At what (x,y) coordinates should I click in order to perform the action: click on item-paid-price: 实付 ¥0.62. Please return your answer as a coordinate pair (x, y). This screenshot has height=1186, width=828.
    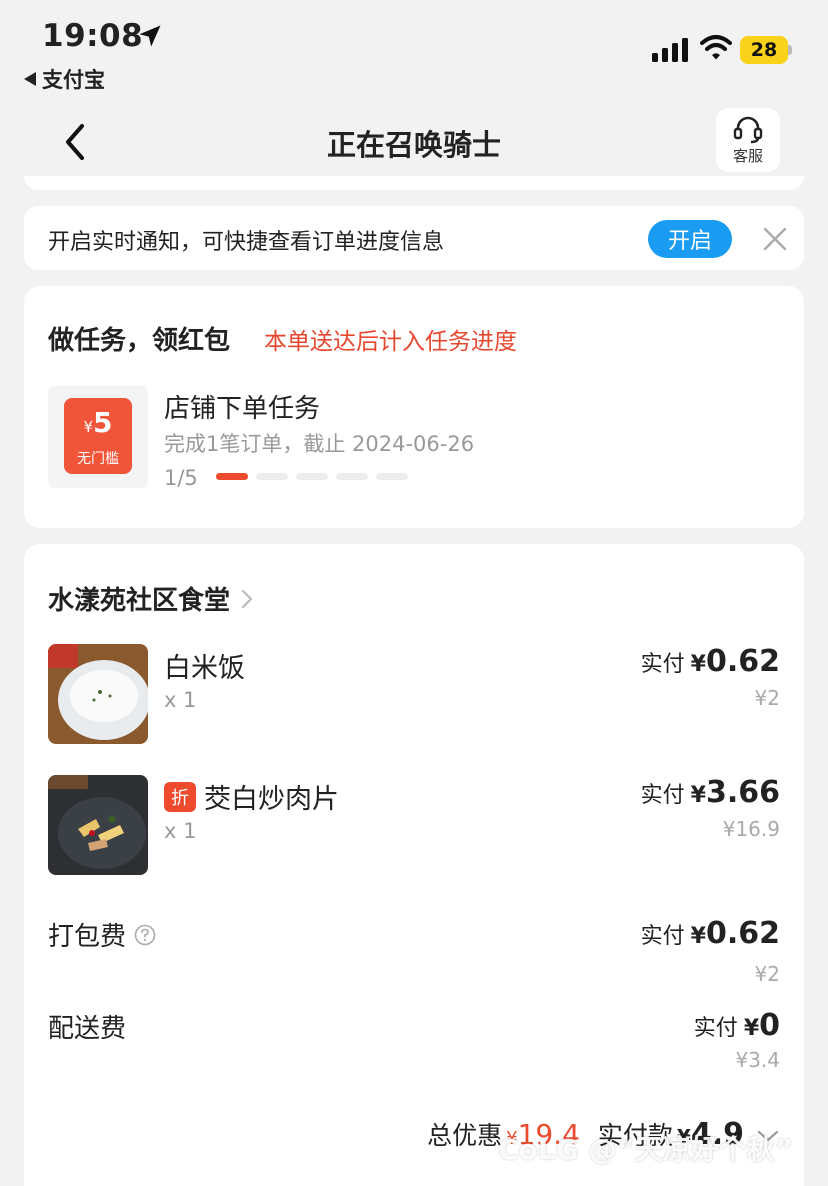
    Looking at the image, I should click on (710, 661).